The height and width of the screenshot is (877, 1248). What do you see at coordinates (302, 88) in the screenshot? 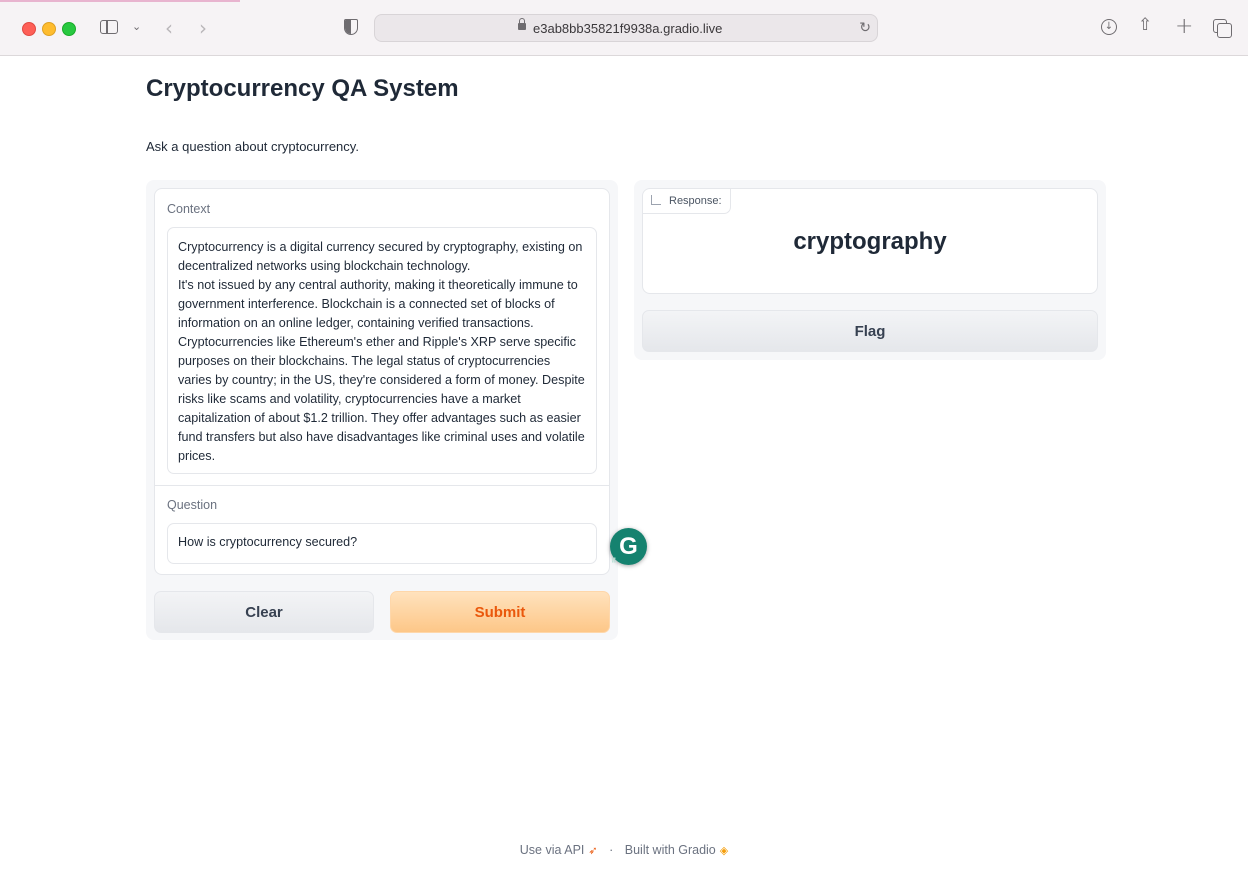
I see `page-title: Cryptocurrency QA System` at bounding box center [302, 88].